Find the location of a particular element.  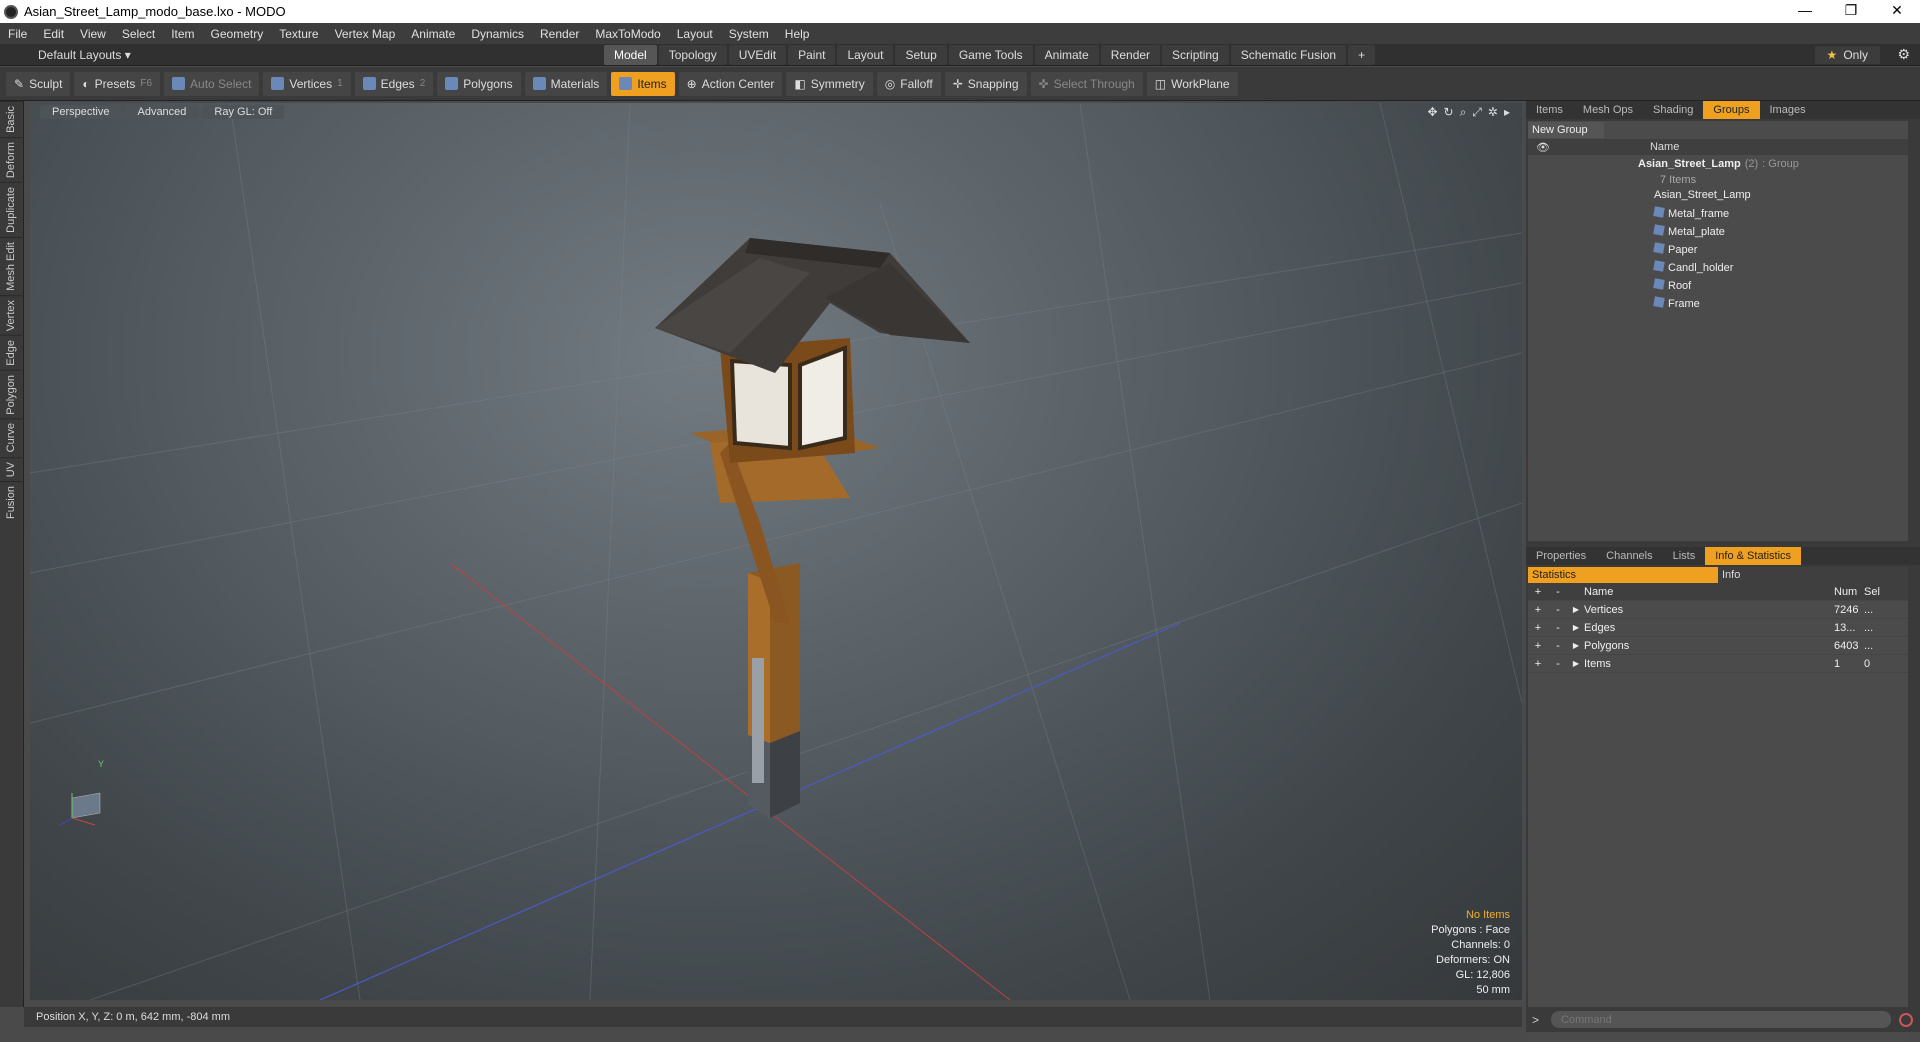

left-tab-mesh-edit: Mesh Edit is located at coordinates (11, 265).